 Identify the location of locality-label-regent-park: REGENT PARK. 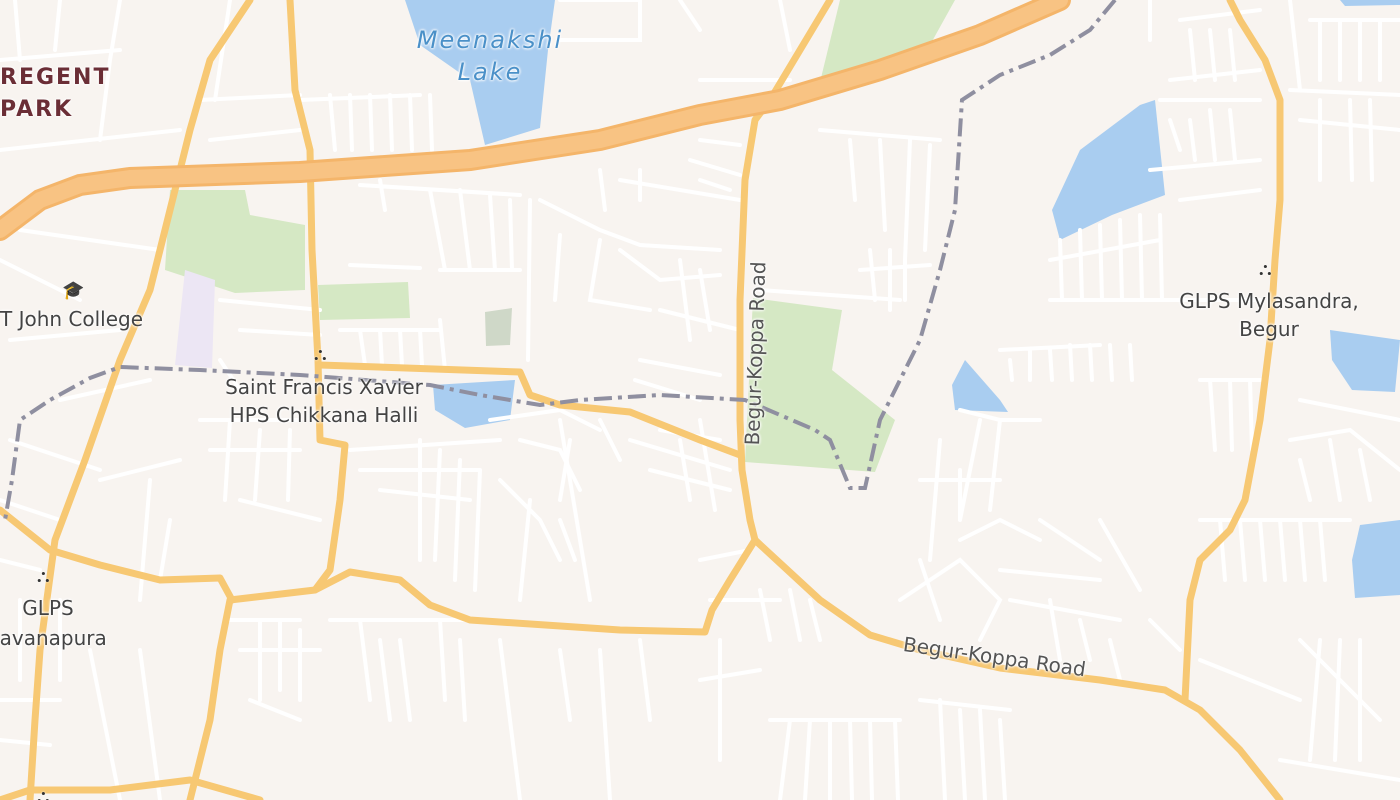
(55, 93).